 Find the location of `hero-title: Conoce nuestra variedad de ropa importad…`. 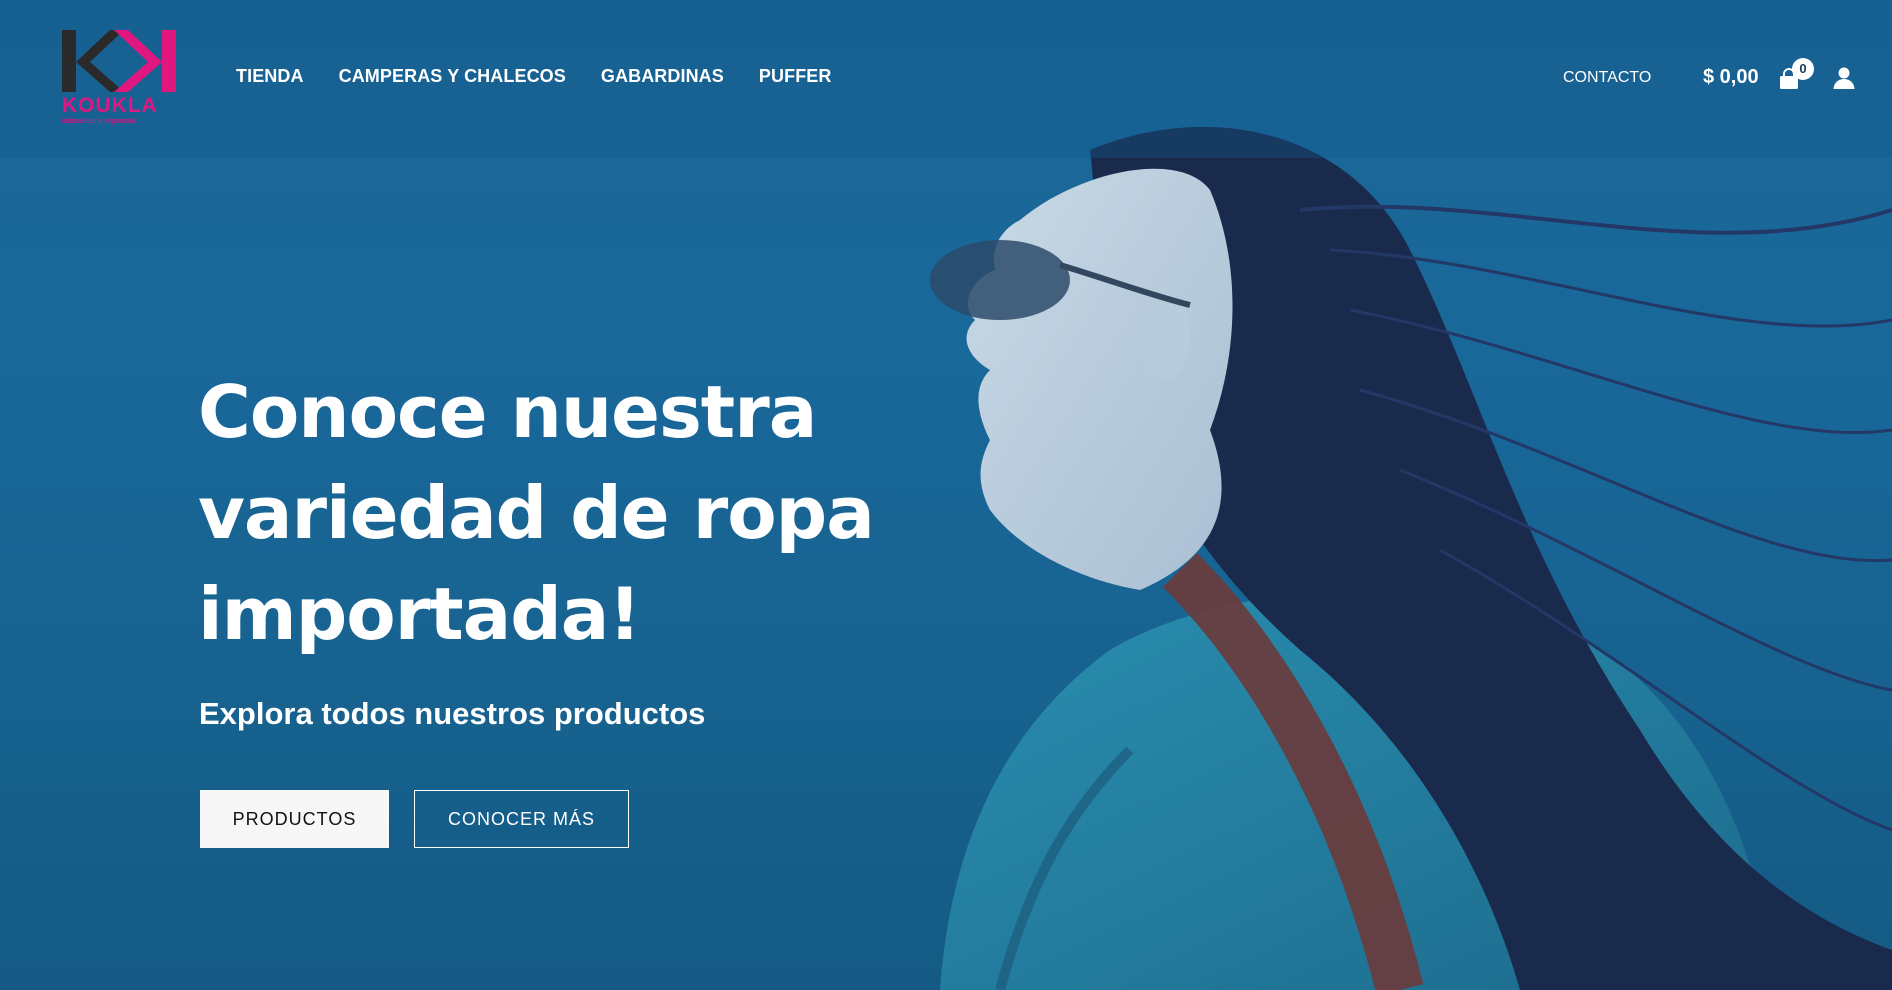

hero-title: Conoce nuestra variedad de ropa importad… is located at coordinates (536, 513).